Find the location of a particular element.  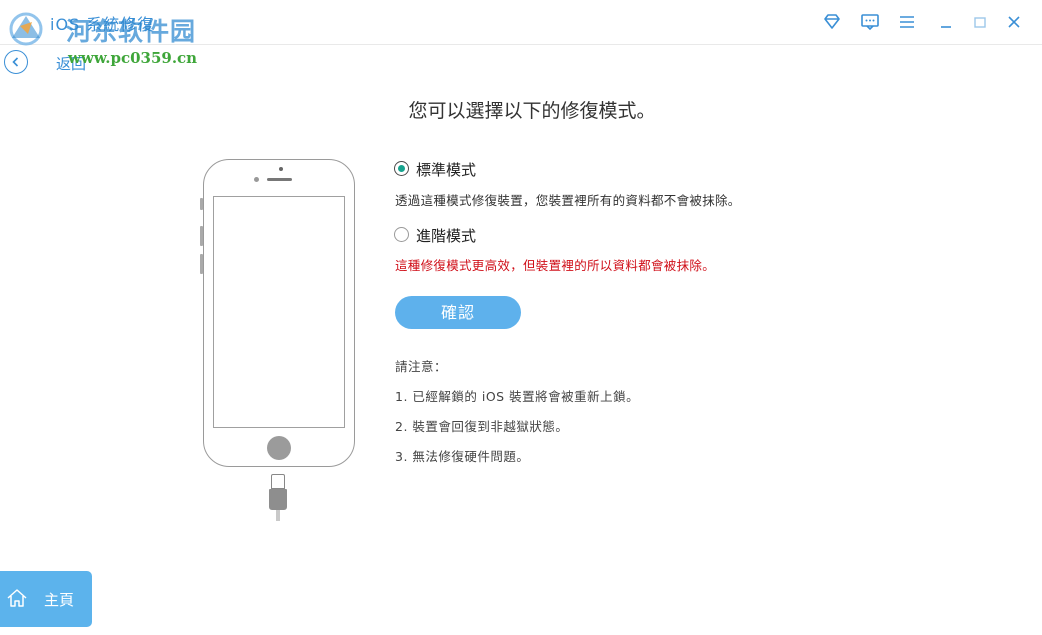

watermark-text: 河东软件园 is located at coordinates (131, 31).